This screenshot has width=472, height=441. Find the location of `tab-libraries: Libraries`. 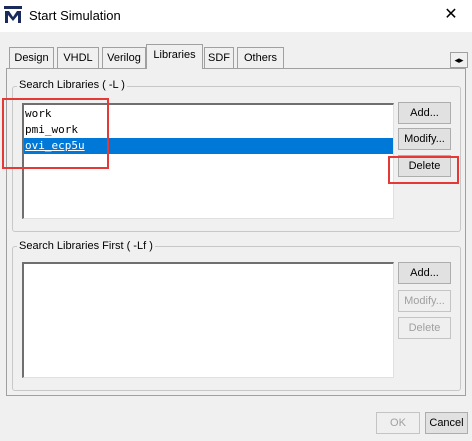

tab-libraries: Libraries is located at coordinates (174, 56).